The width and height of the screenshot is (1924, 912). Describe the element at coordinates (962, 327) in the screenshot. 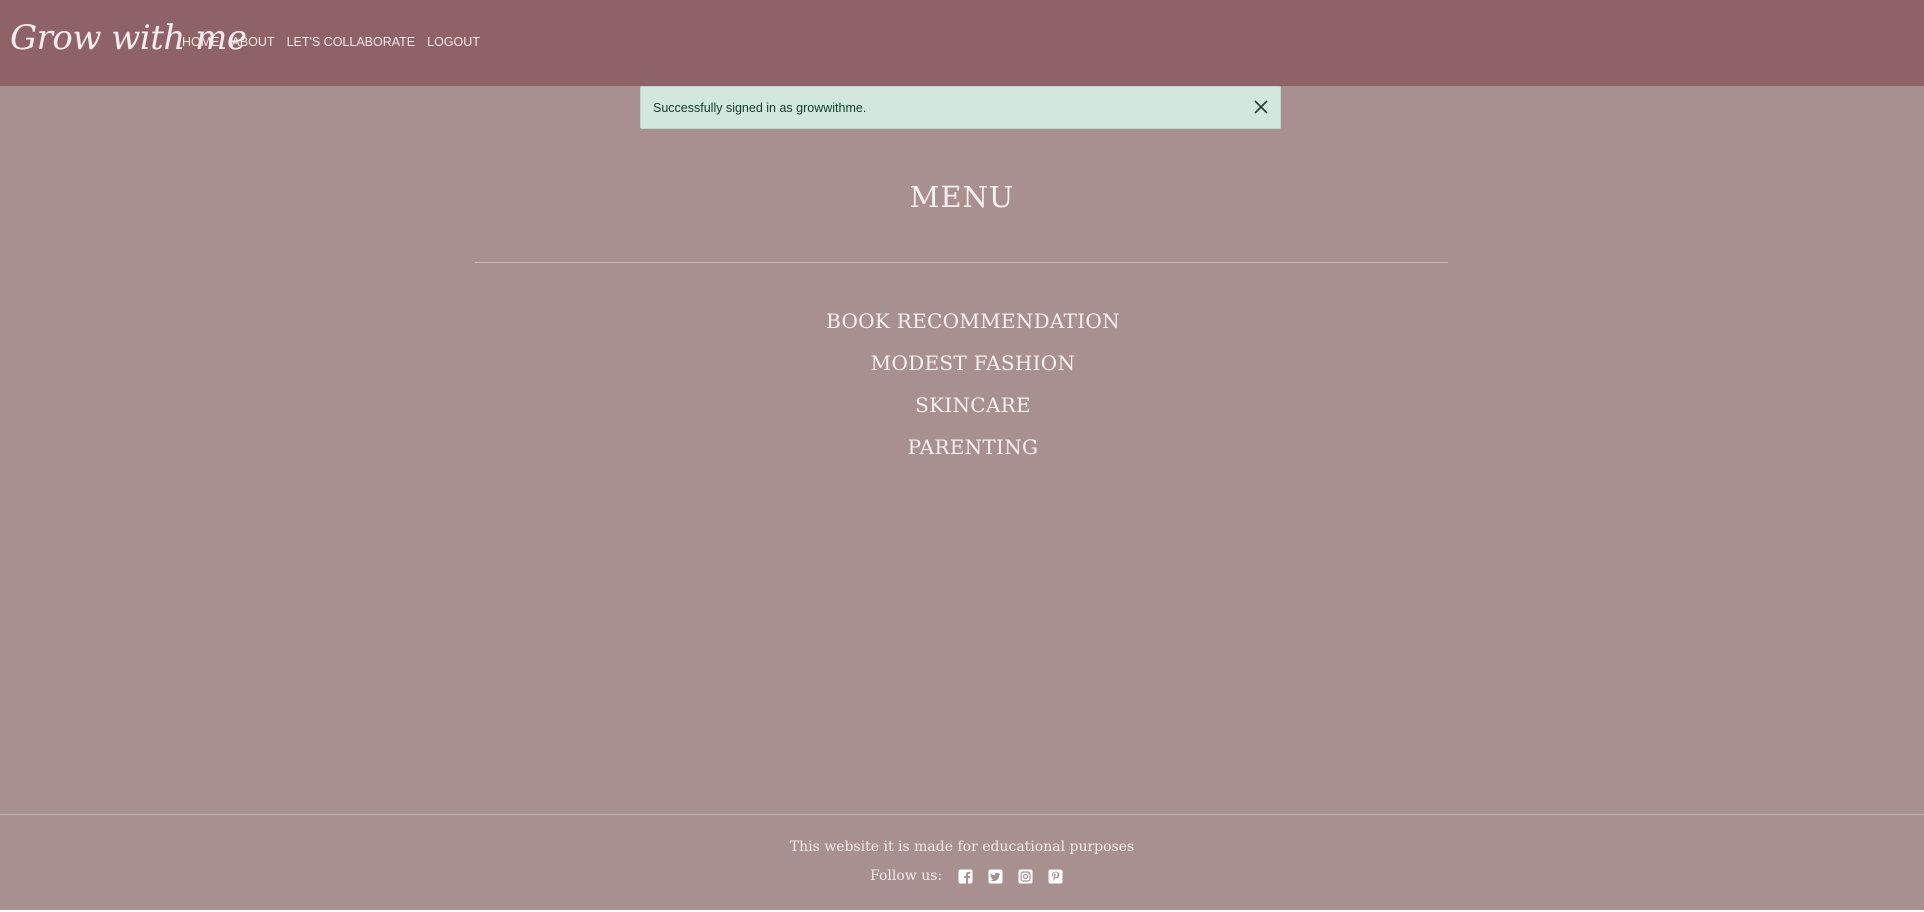

I see `menu-item-book-recommendation: BOOK RECOMMENDATION` at that location.